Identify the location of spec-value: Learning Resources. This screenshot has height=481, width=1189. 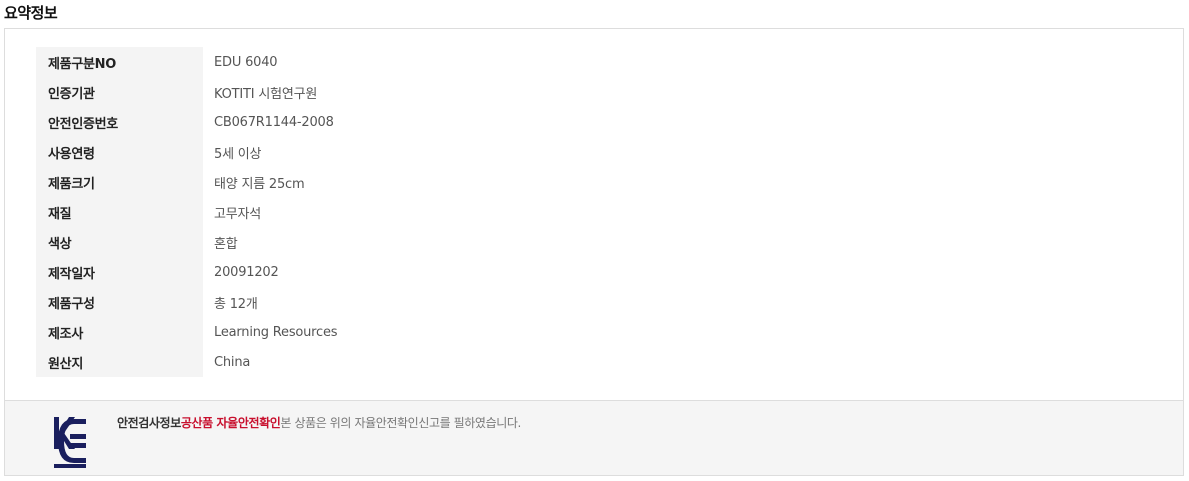
(276, 332).